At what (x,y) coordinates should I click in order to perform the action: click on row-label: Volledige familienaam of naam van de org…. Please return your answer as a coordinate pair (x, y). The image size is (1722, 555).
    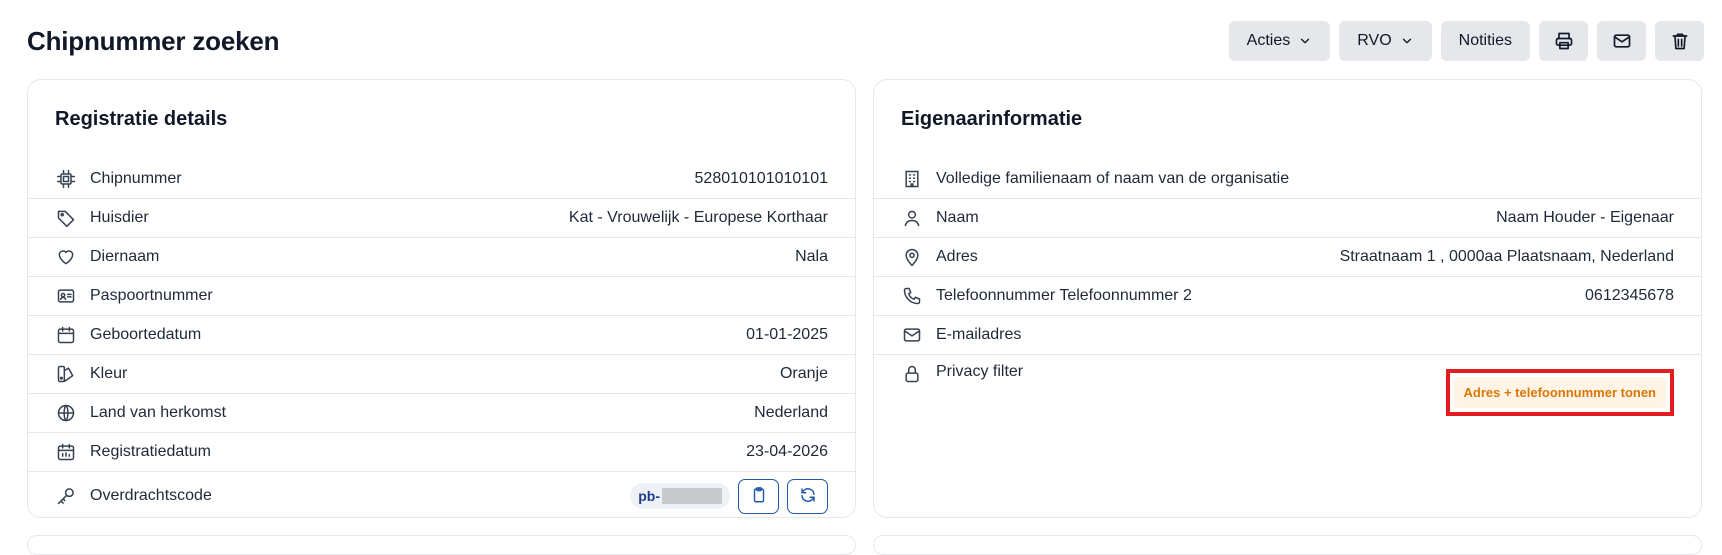
    Looking at the image, I should click on (1113, 178).